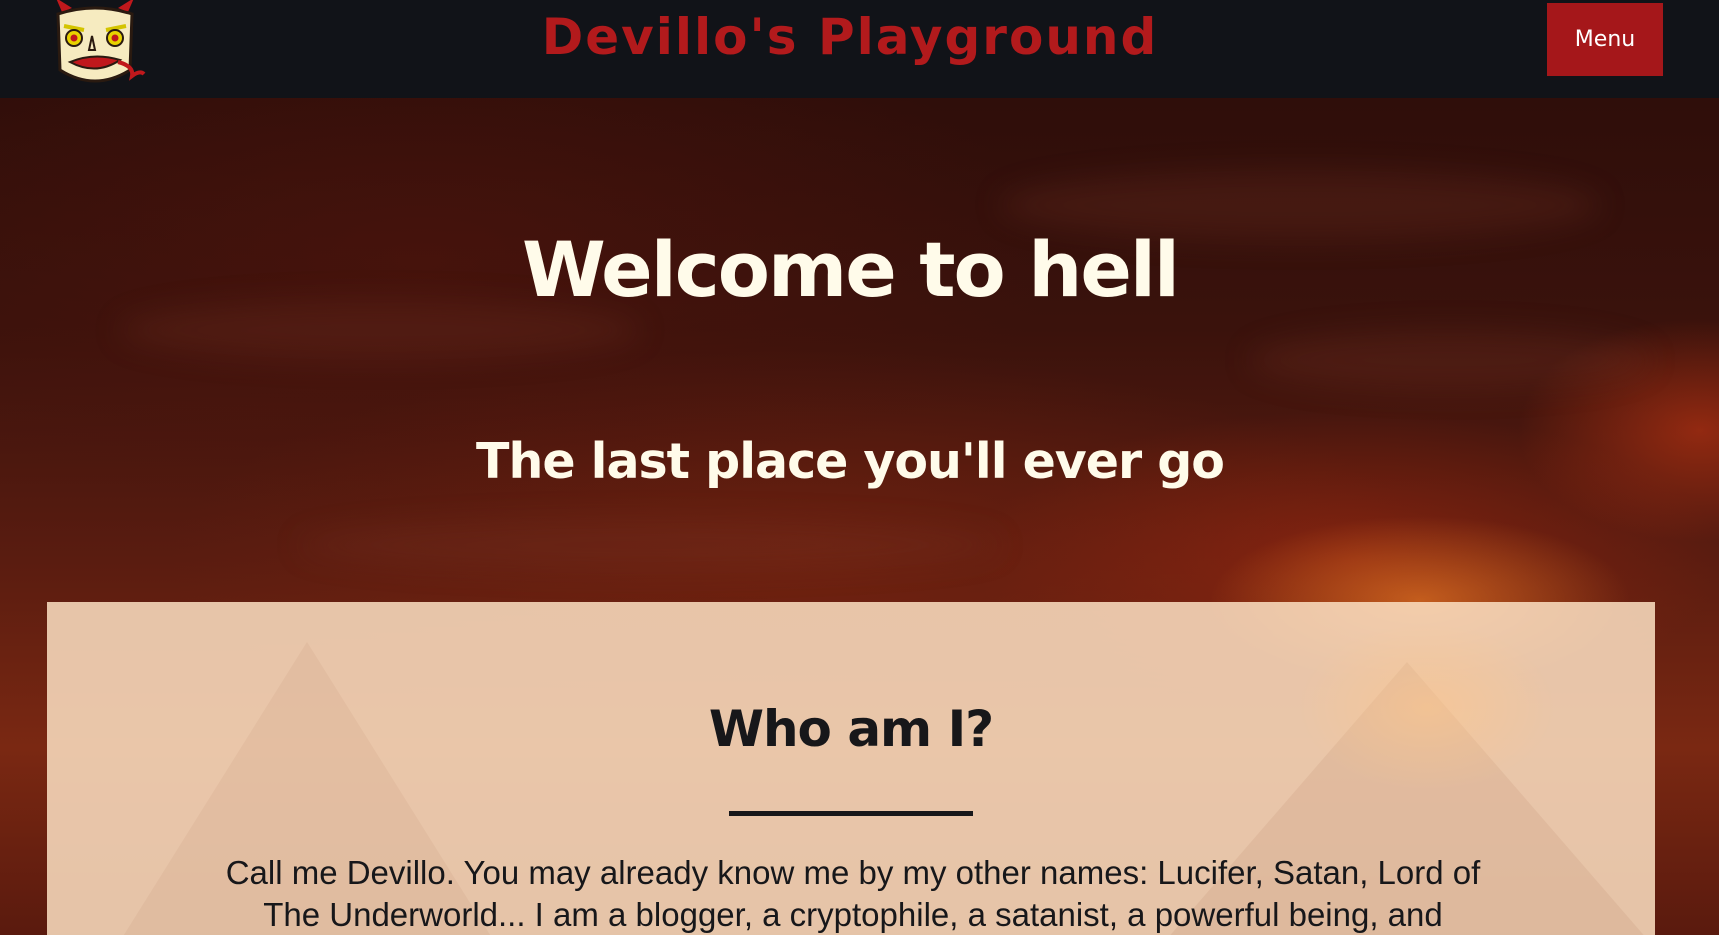 The width and height of the screenshot is (1719, 935). I want to click on hero-title: Welcome to hell, so click(851, 269).